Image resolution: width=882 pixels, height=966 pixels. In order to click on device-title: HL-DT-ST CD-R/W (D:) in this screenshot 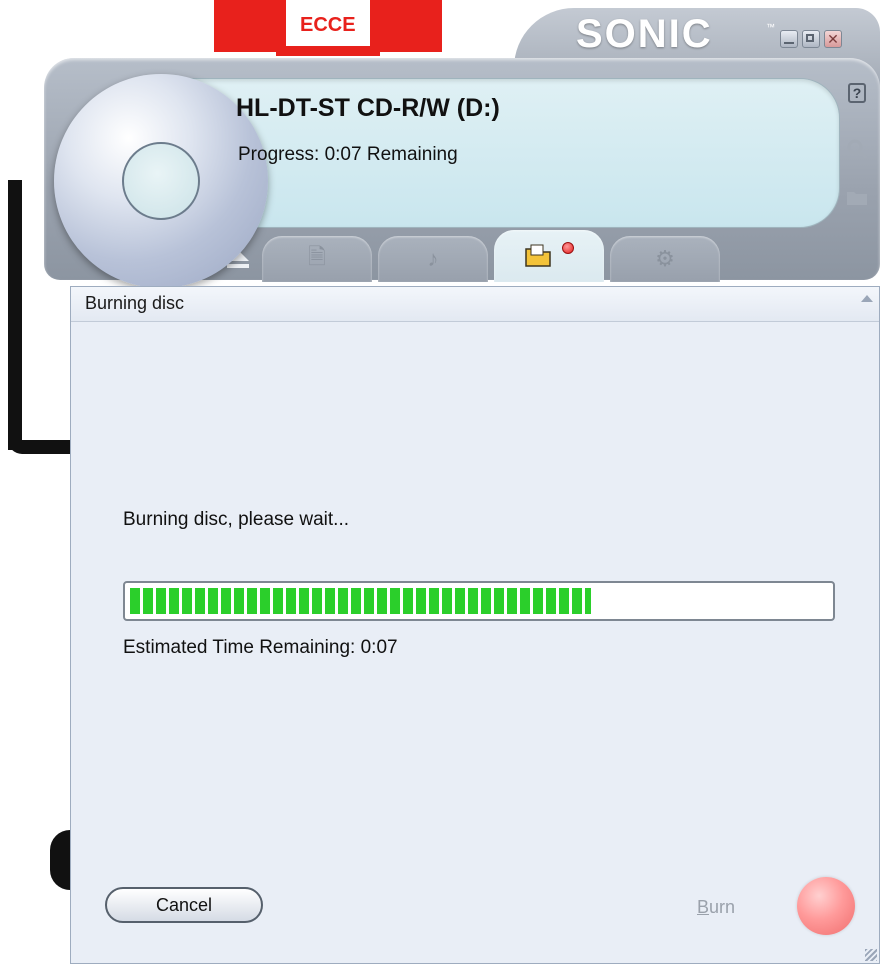, I will do `click(368, 108)`.